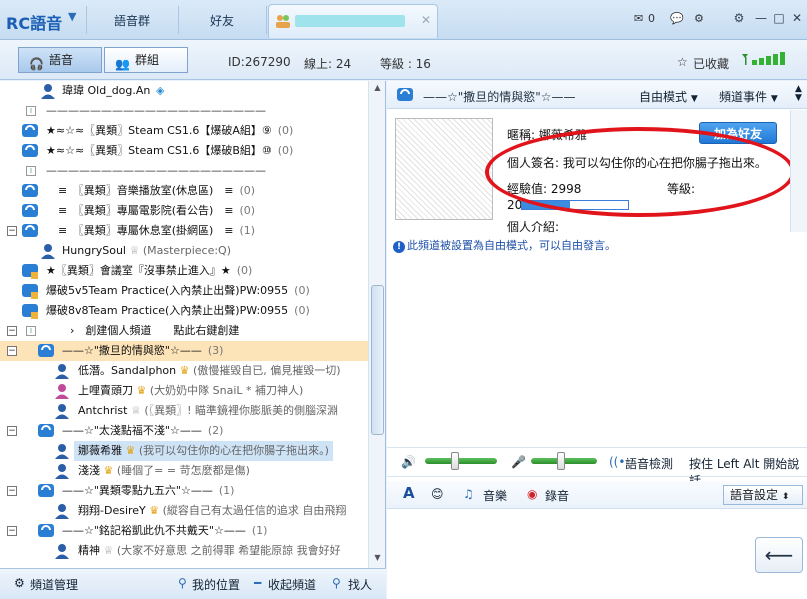 This screenshot has width=807, height=599. Describe the element at coordinates (184, 231) in the screenshot. I see `channel-row: − ≡ 〖異類〗專屬休息室(掛網區) ≡ (1)` at that location.